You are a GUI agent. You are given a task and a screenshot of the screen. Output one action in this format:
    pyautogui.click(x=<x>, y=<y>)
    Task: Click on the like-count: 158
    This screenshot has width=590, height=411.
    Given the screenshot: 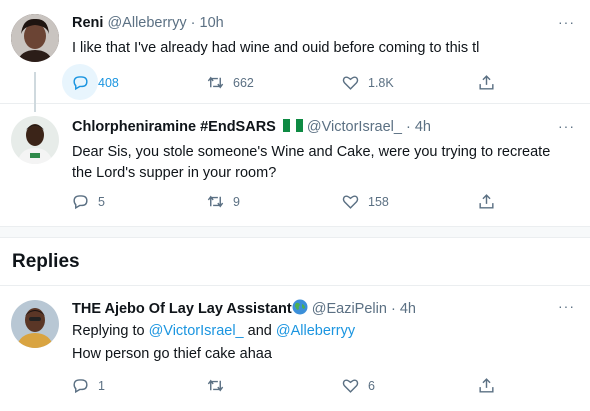 What is the action you would take?
    pyautogui.click(x=378, y=201)
    